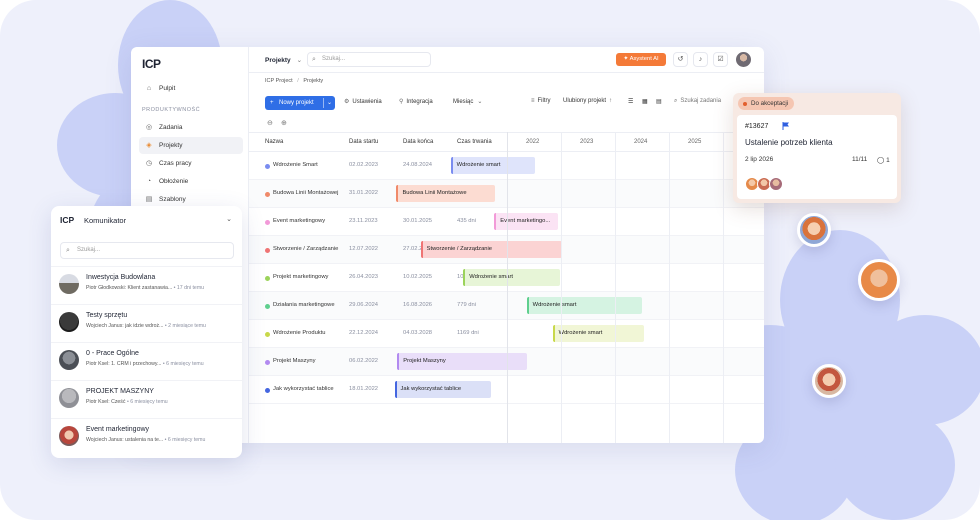 Image resolution: width=980 pixels, height=520 pixels. I want to click on table-cell-end: 10.02.2025, so click(418, 277).